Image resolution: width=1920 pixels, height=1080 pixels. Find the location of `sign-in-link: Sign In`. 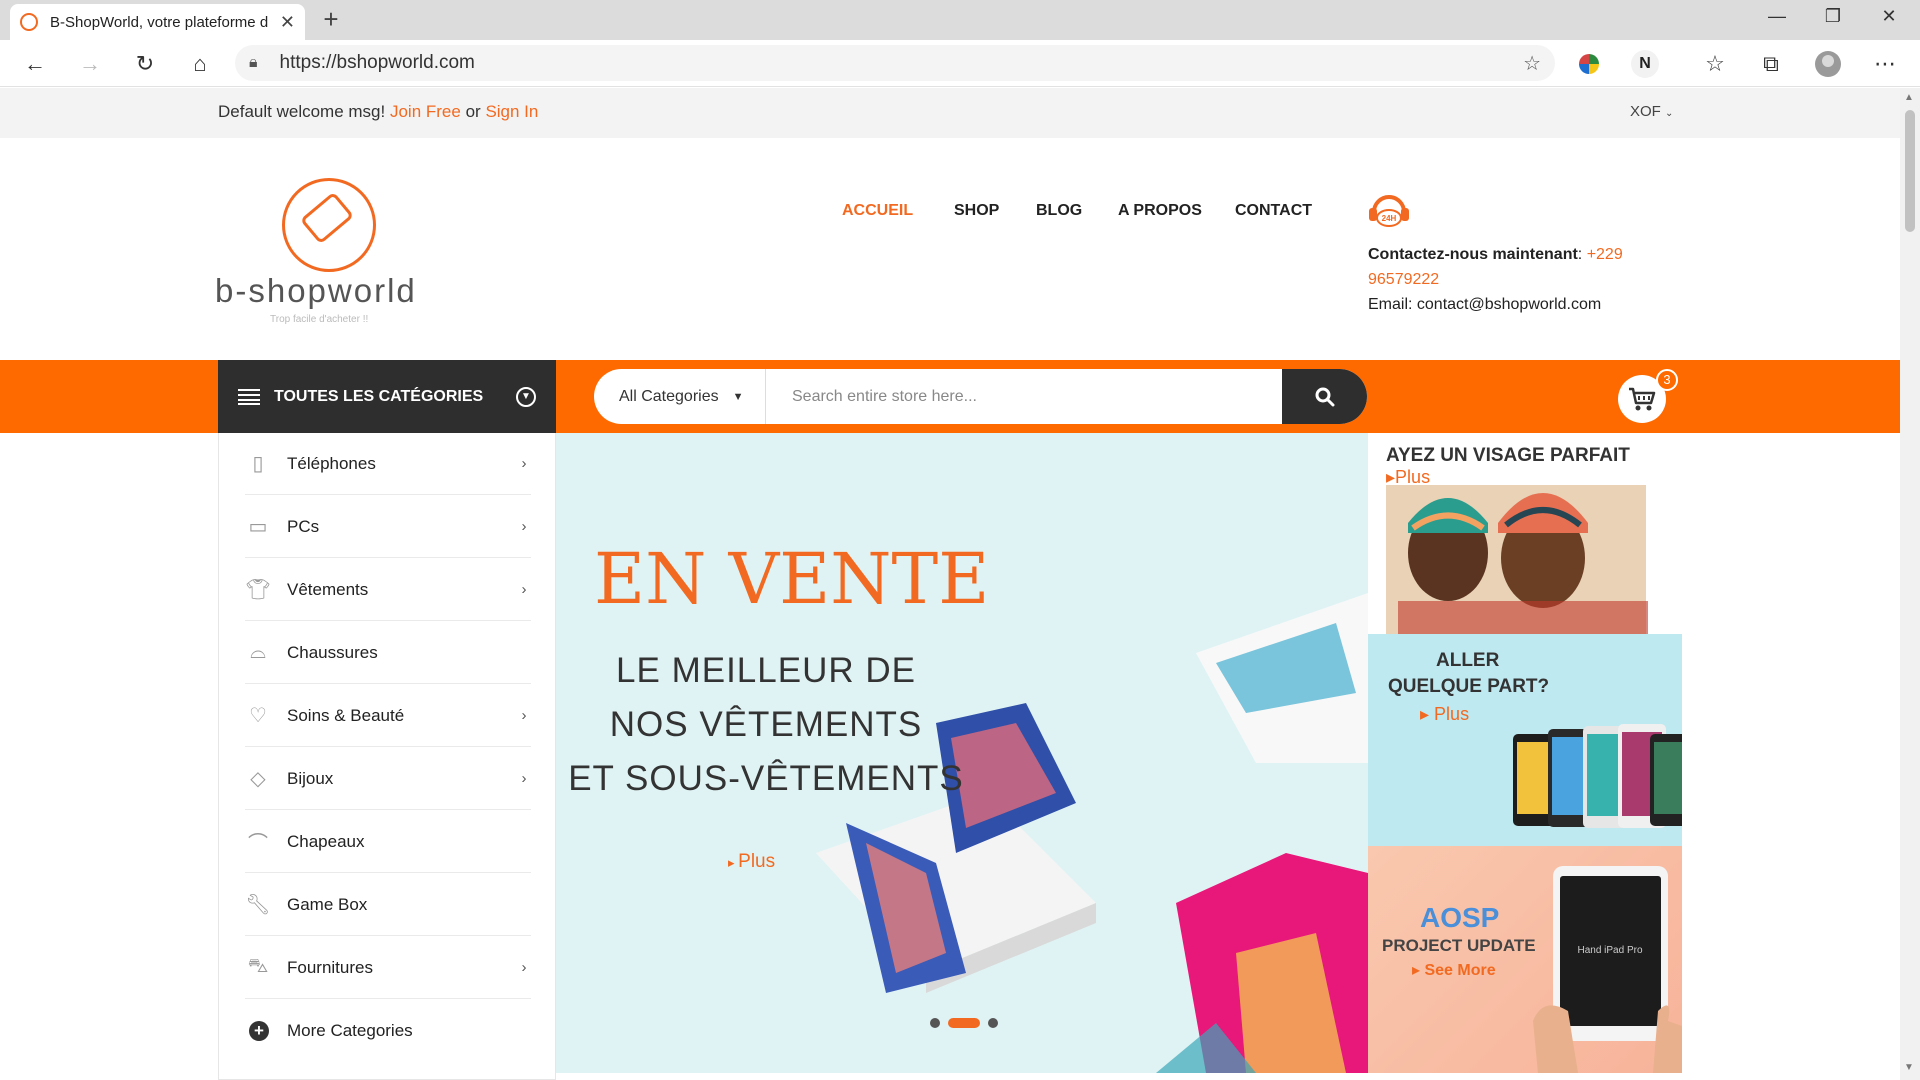

sign-in-link: Sign In is located at coordinates (511, 111).